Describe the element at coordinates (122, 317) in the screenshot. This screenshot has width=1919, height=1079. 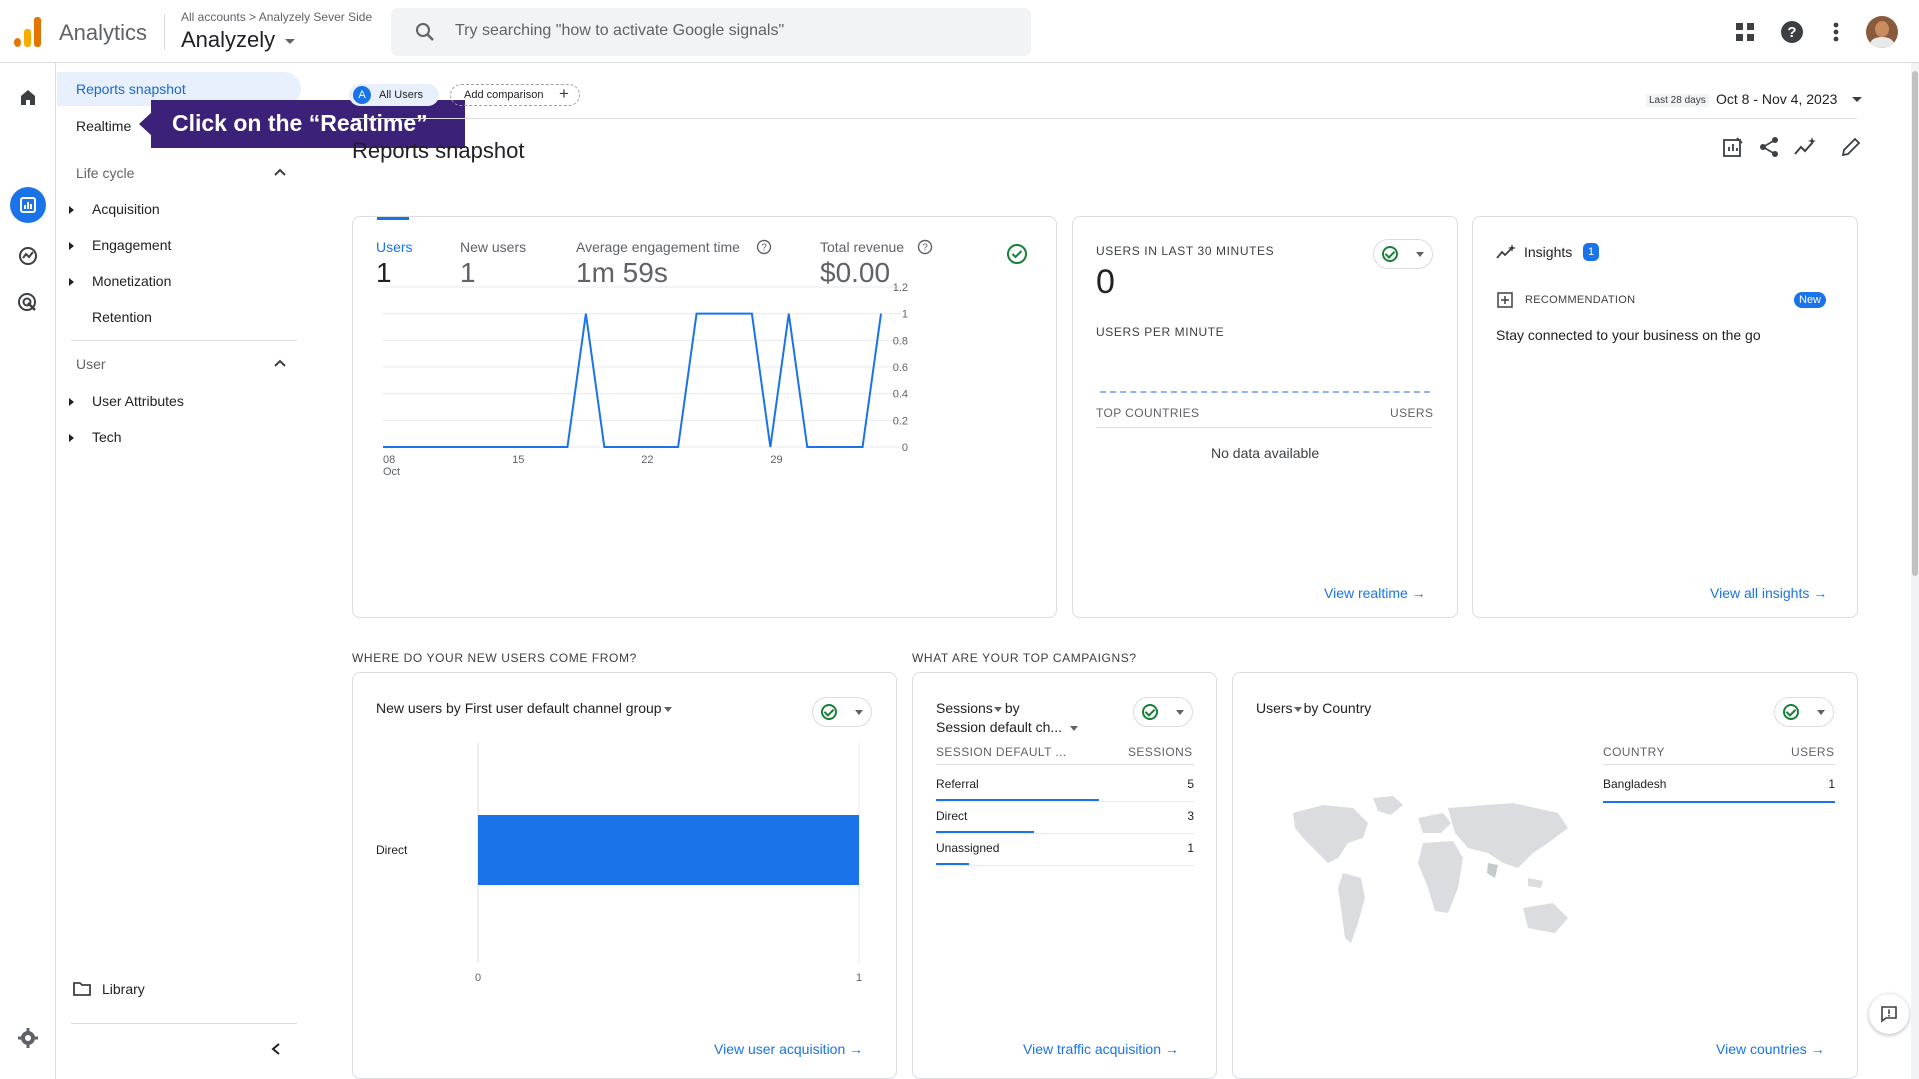
I see `nav-item-retention: Retention` at that location.